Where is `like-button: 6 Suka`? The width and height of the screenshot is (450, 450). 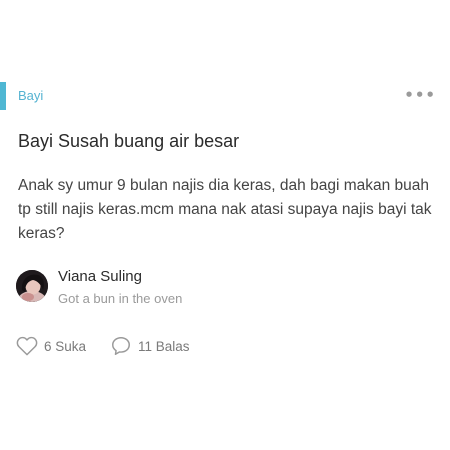
like-button: 6 Suka is located at coordinates (51, 346).